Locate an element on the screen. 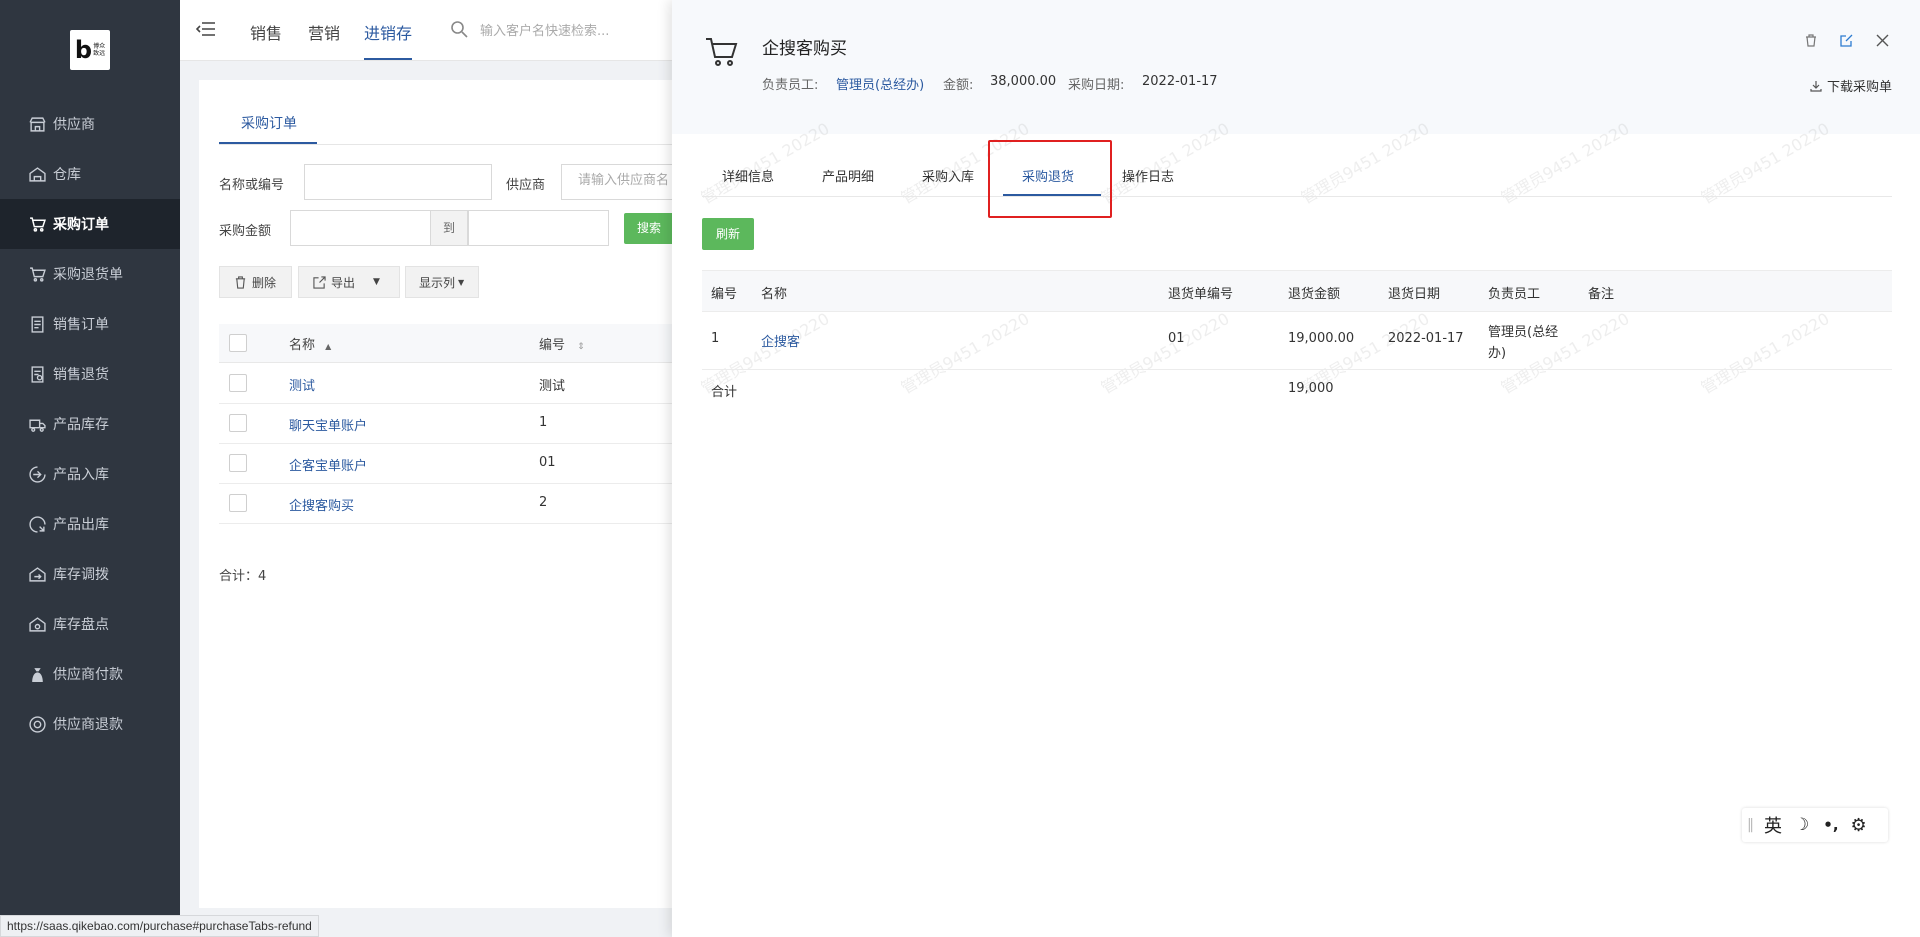  ime-language-toggle: 英 is located at coordinates (1773, 825).